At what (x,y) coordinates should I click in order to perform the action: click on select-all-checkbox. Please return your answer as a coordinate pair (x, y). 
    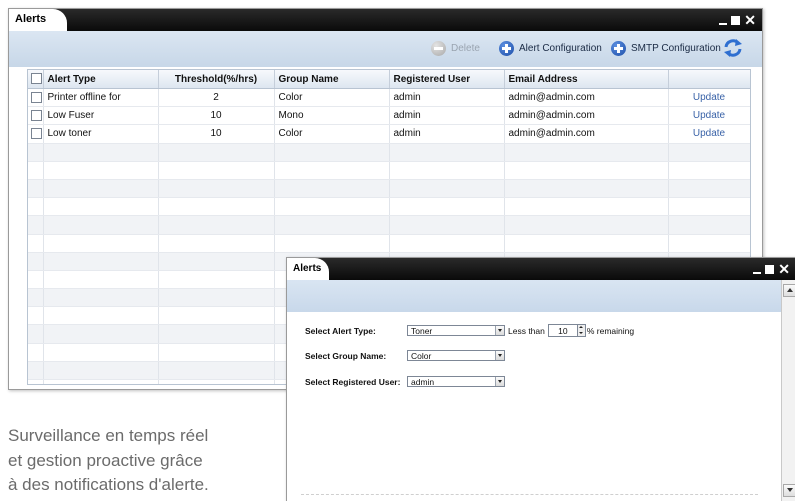
    Looking at the image, I should click on (36, 79).